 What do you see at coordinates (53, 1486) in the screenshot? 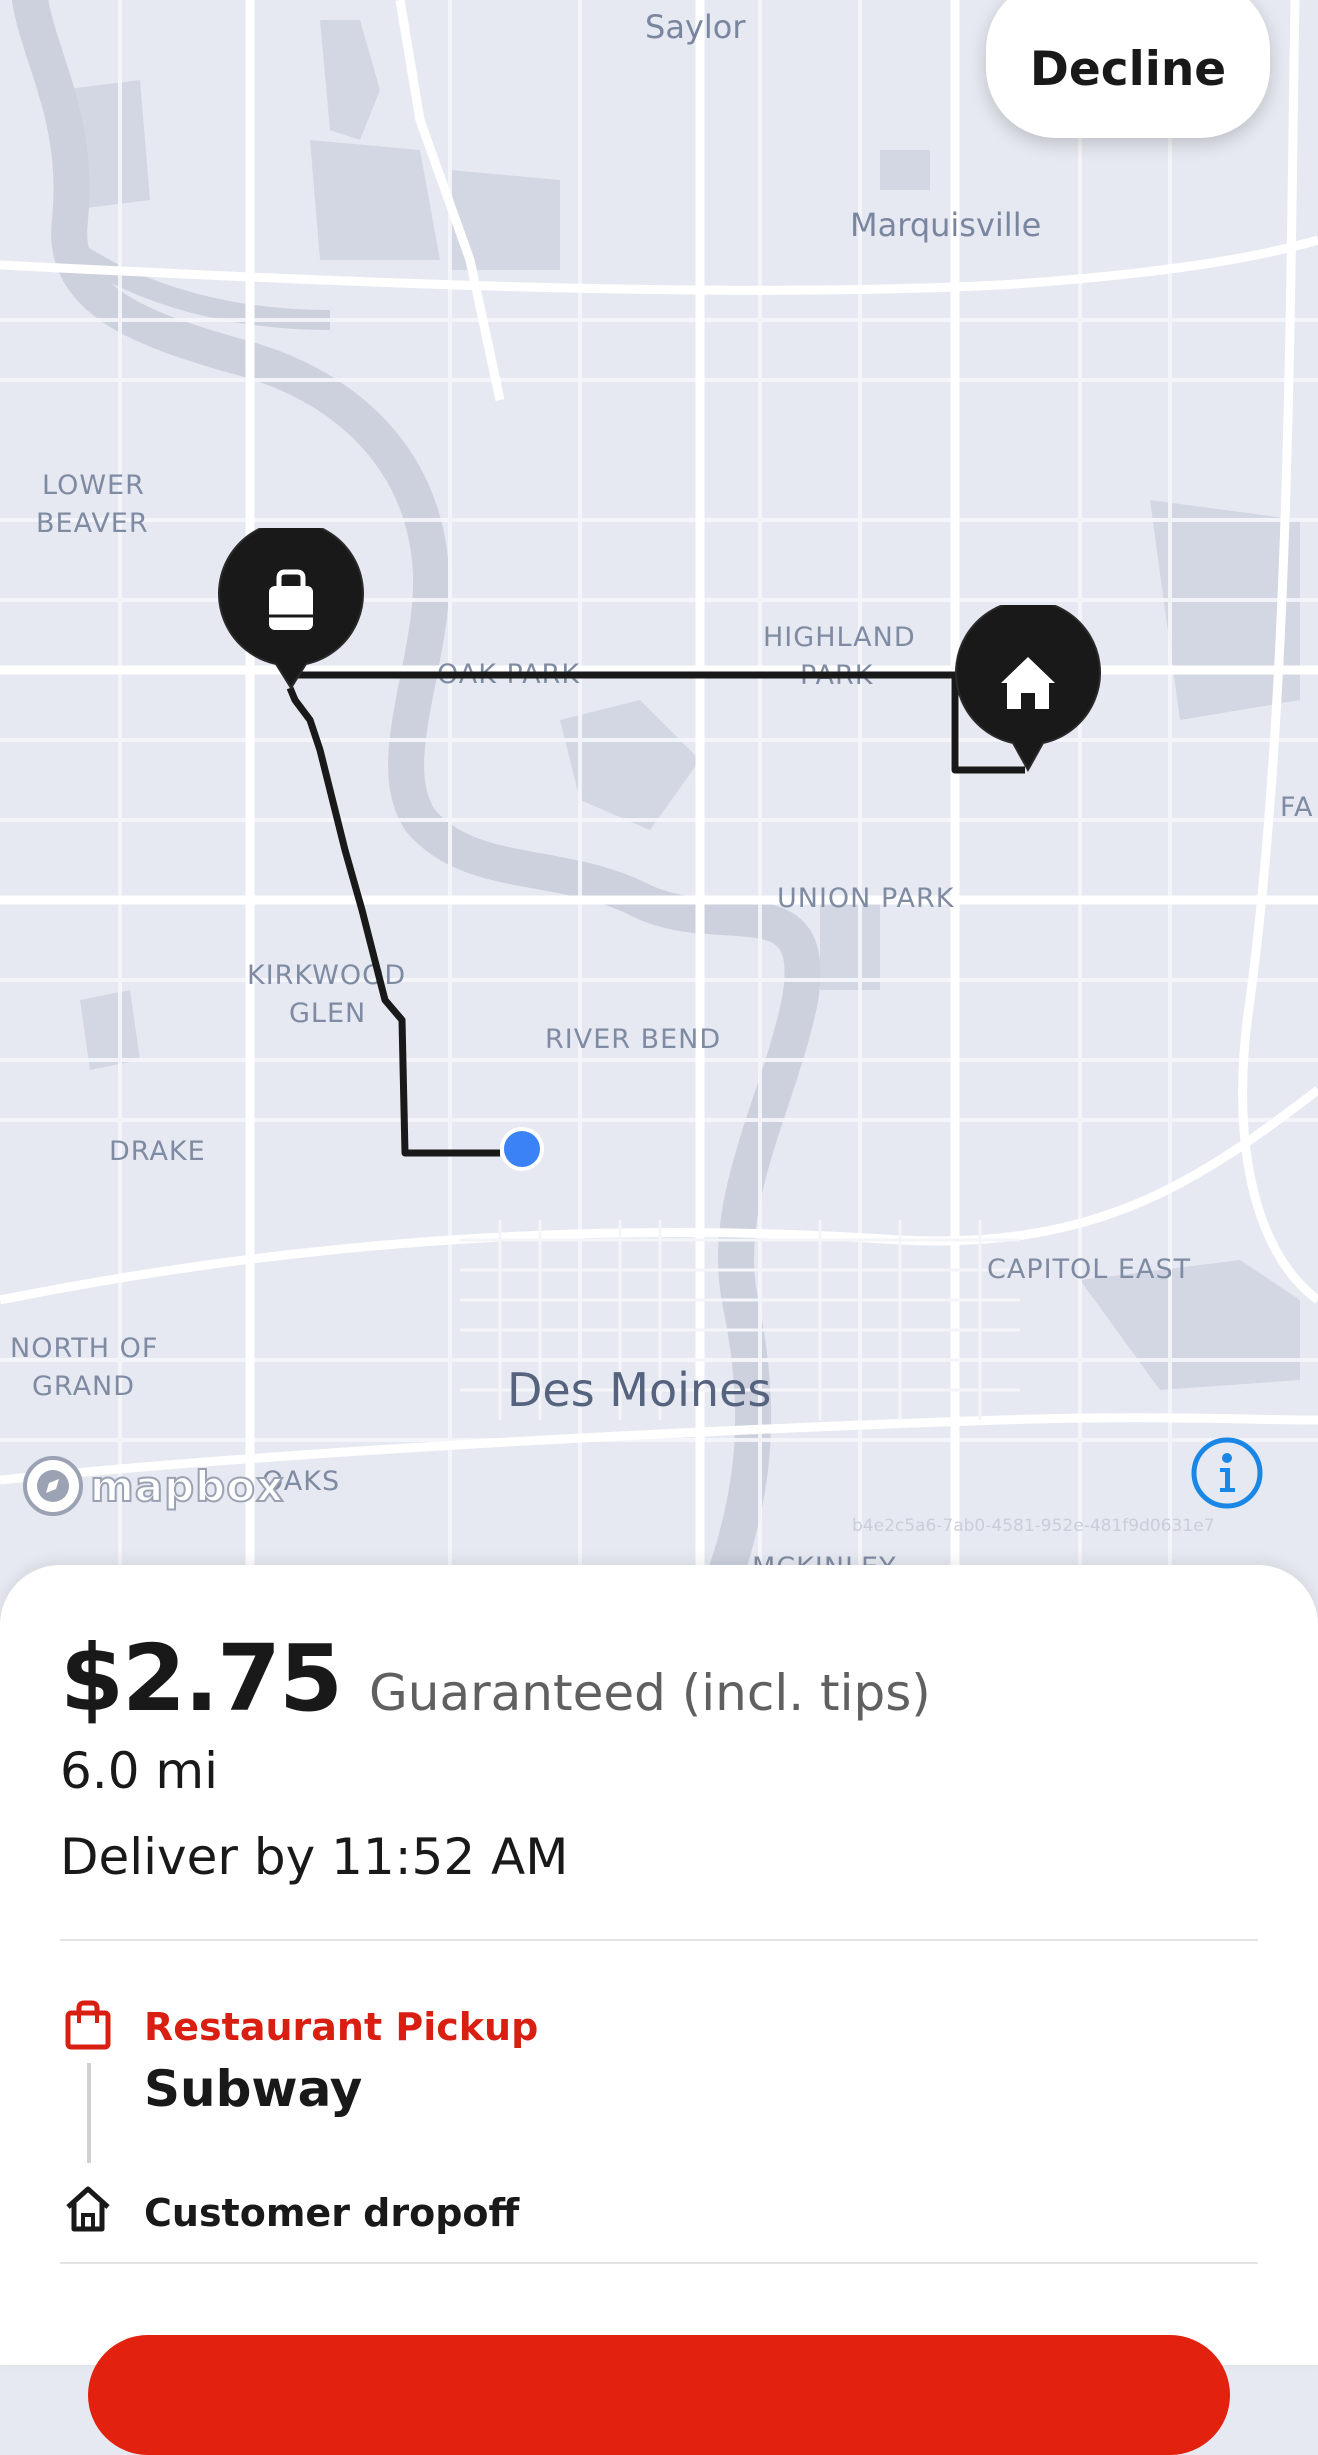
I see `mapbox-logo-icon` at bounding box center [53, 1486].